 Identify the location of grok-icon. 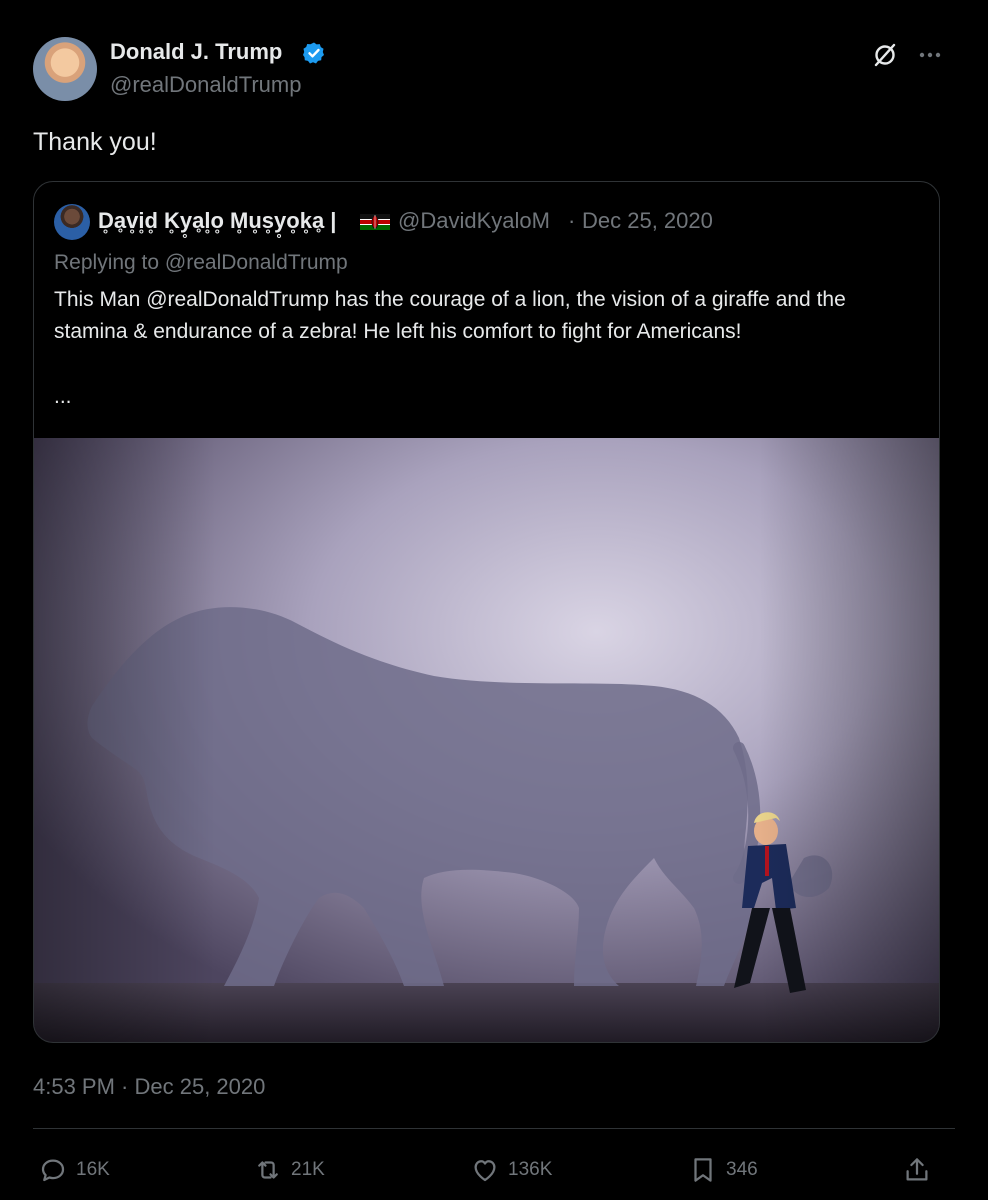
(885, 55).